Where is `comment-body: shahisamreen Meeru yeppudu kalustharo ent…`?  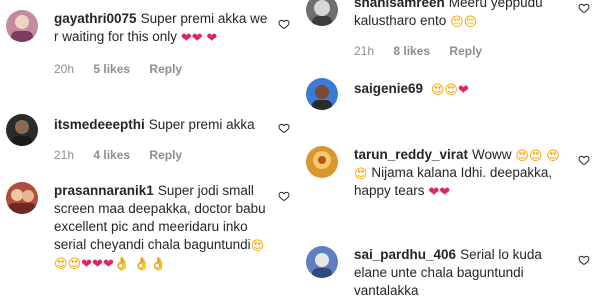
comment-body: shahisamreen Meeru yeppudu kalustharo ent… is located at coordinates (462, 30).